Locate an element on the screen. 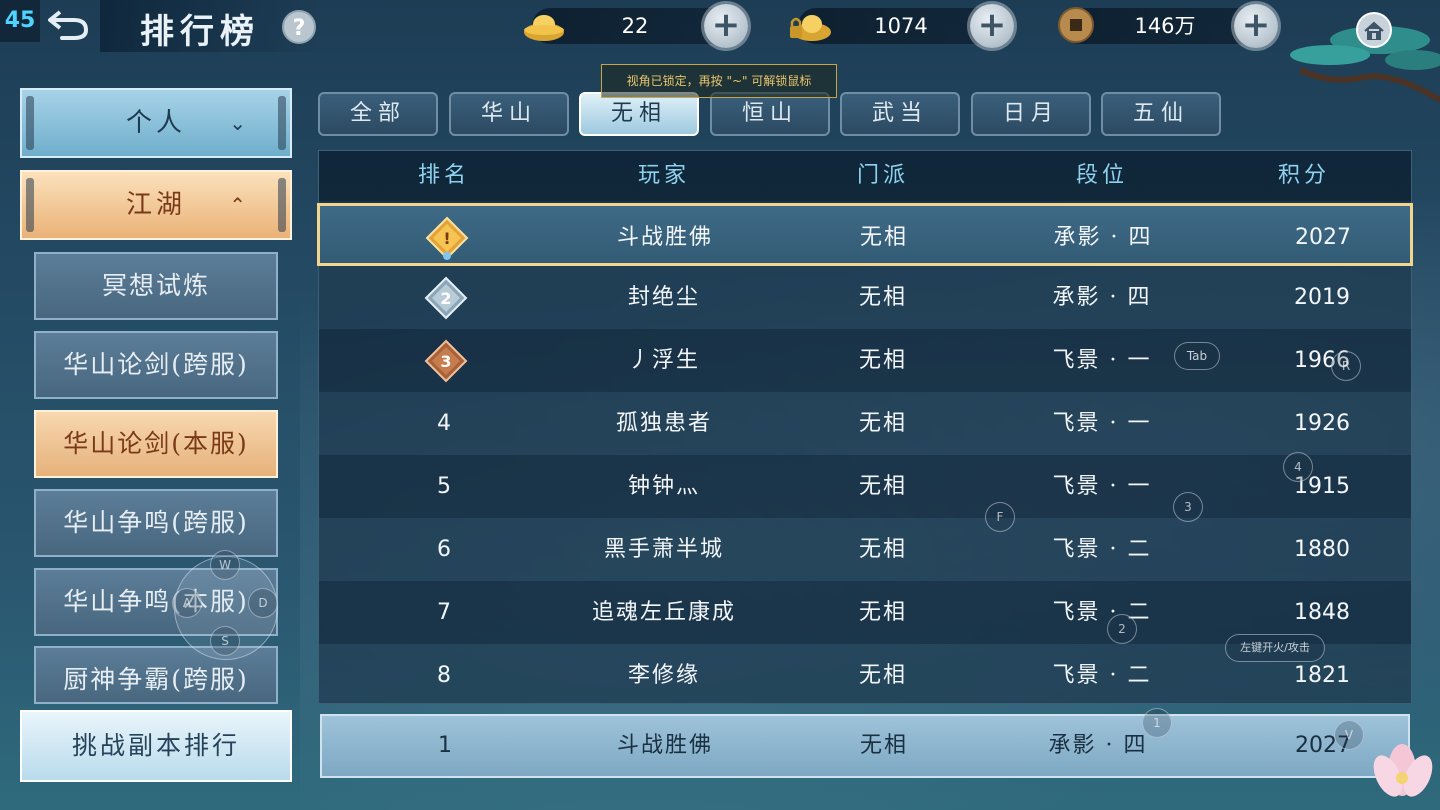  category-jianghu: 江湖 ⌃ is located at coordinates (156, 205).